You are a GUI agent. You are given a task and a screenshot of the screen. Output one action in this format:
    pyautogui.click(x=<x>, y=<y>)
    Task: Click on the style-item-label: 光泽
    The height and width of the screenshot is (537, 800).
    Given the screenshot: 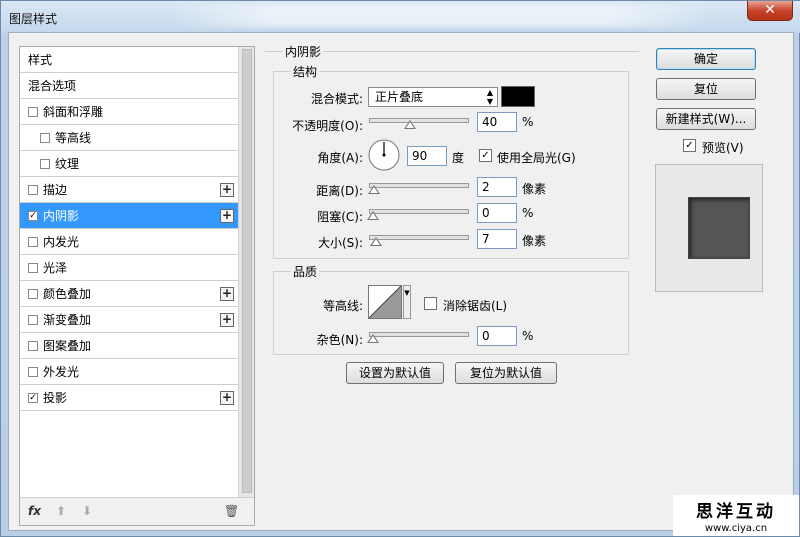 What is the action you would take?
    pyautogui.click(x=55, y=268)
    